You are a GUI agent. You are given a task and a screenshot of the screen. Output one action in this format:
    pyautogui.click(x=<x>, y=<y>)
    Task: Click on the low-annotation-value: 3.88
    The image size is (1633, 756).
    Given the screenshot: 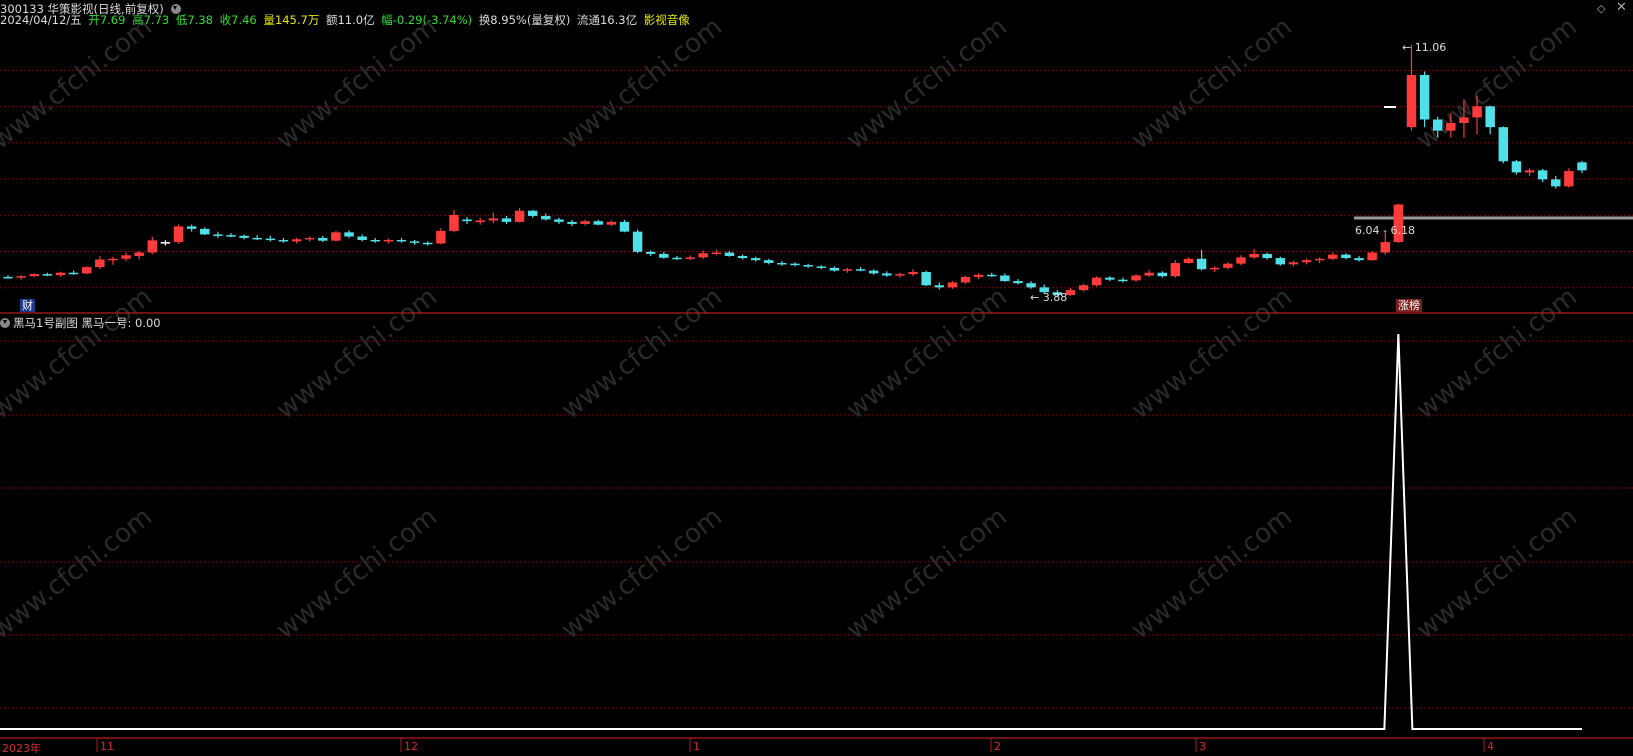 What is the action you would take?
    pyautogui.click(x=1055, y=297)
    